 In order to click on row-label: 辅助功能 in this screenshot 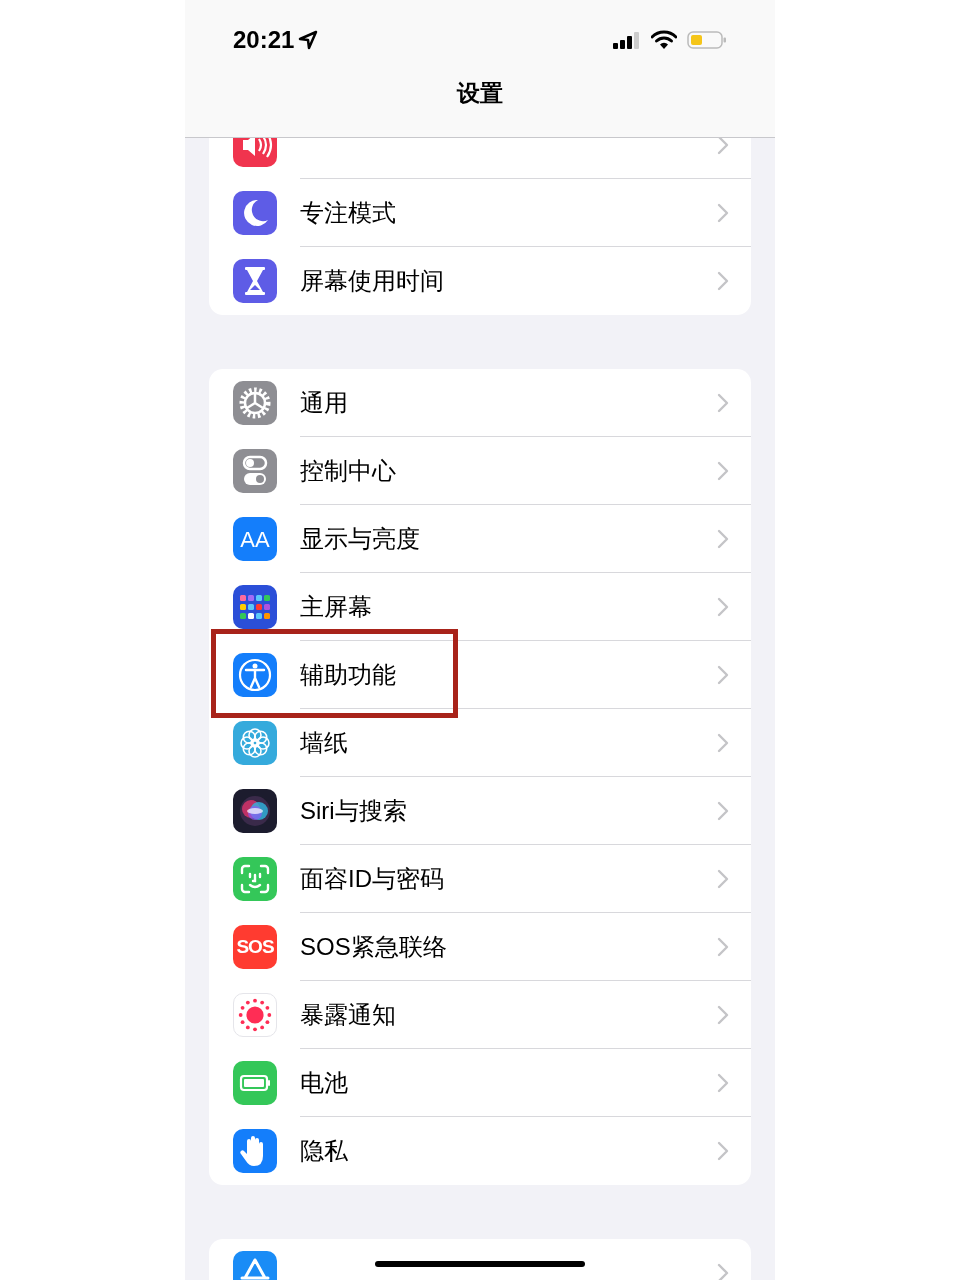, I will do `click(508, 674)`.